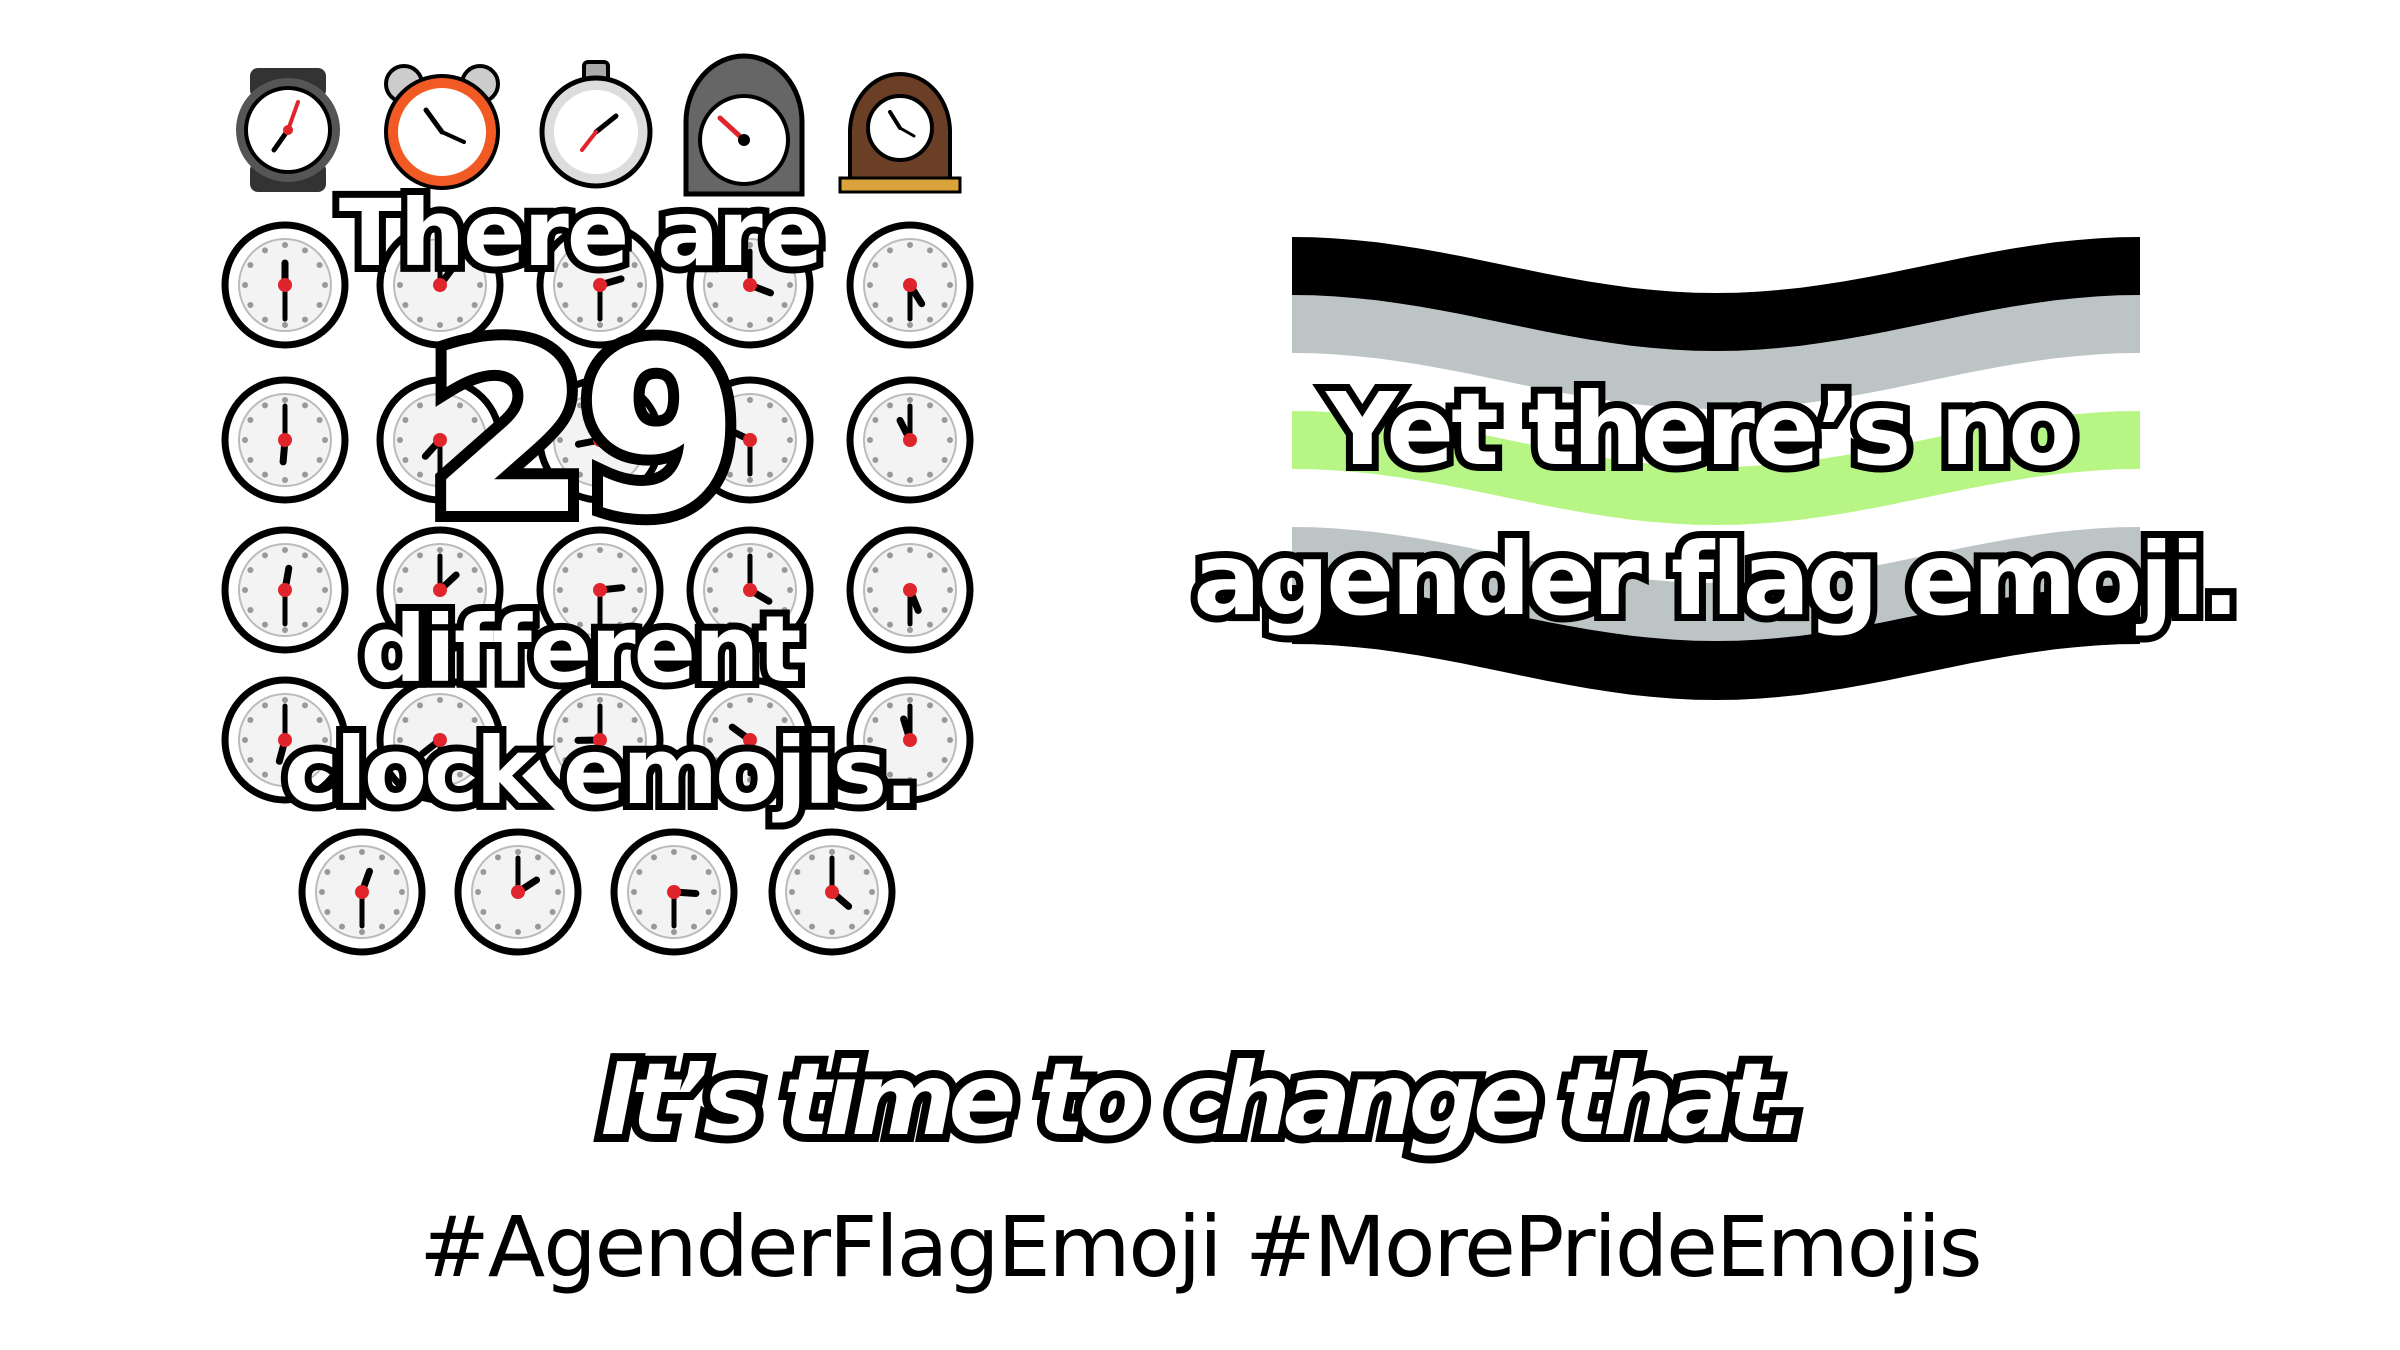  Describe the element at coordinates (580, 649) in the screenshot. I see `left-heading-line3: different` at that location.